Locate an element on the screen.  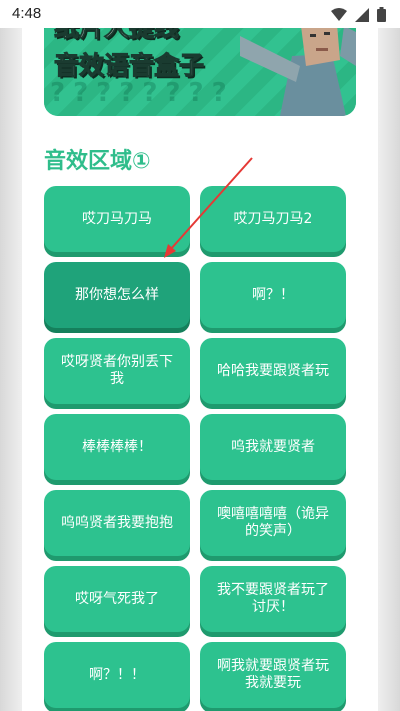
sound-button: 哈哈我要跟贤者玩 is located at coordinates (273, 371).